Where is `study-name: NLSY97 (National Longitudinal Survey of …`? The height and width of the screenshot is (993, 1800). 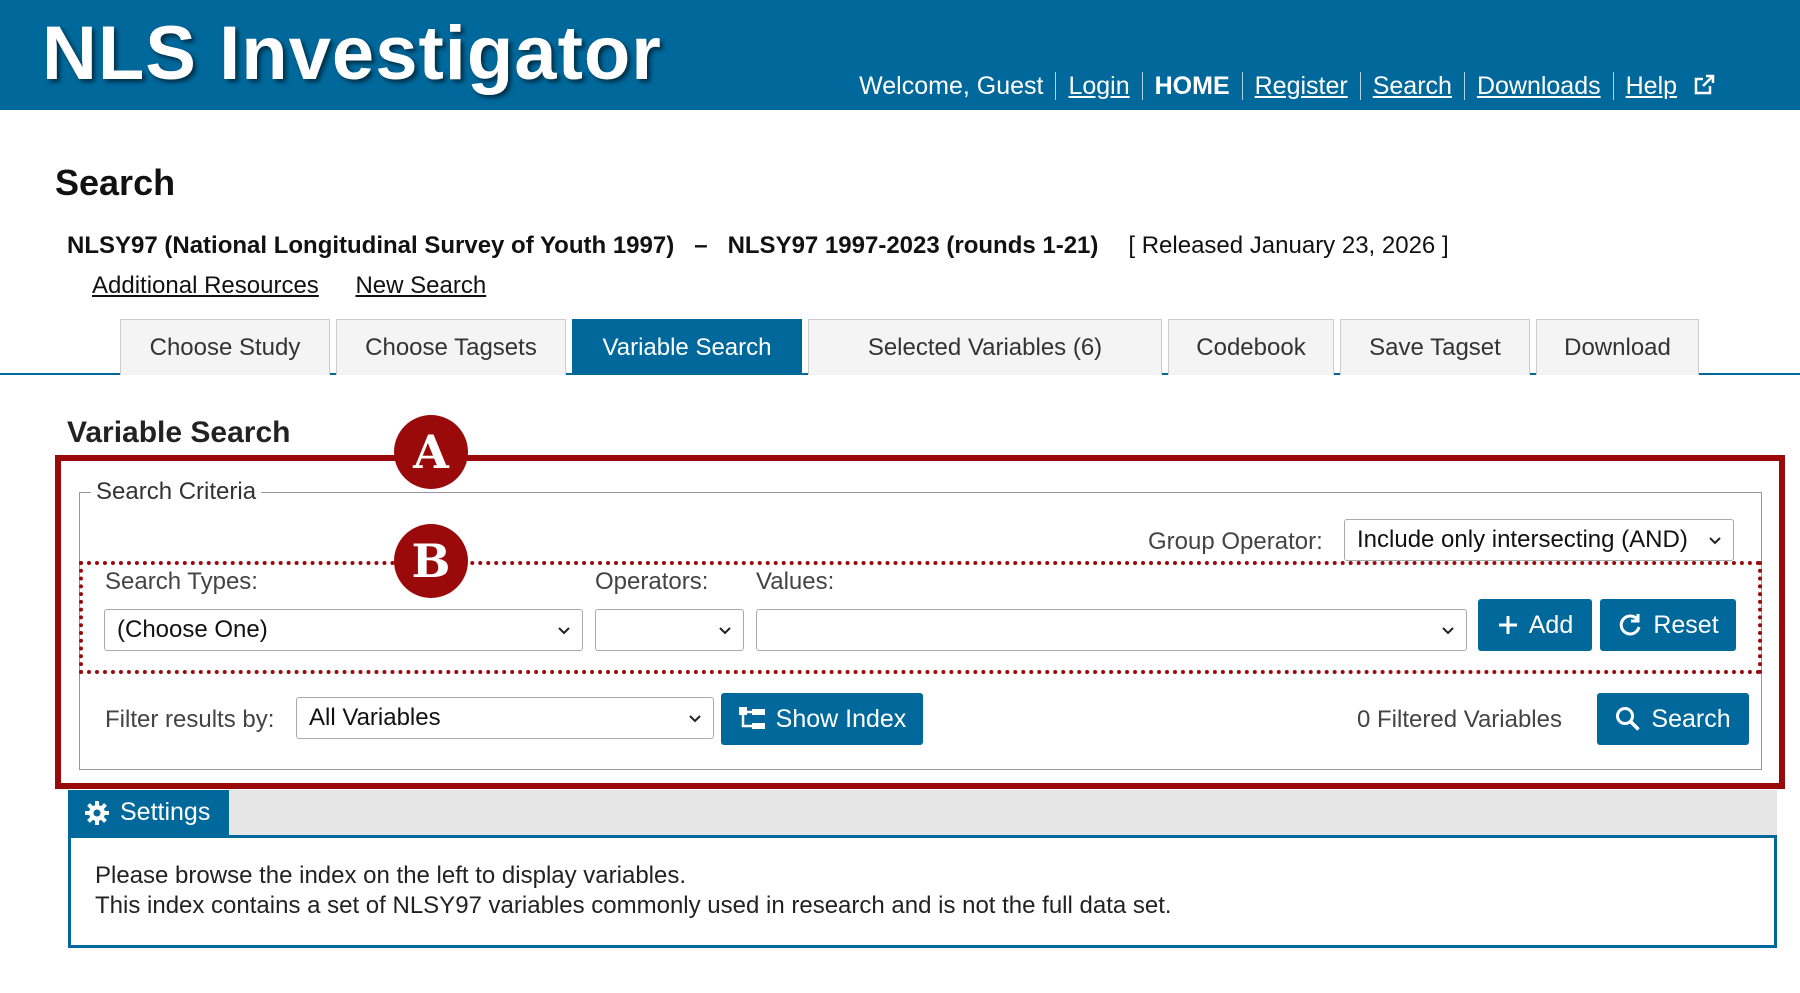 study-name: NLSY97 (National Longitudinal Survey of … is located at coordinates (371, 245).